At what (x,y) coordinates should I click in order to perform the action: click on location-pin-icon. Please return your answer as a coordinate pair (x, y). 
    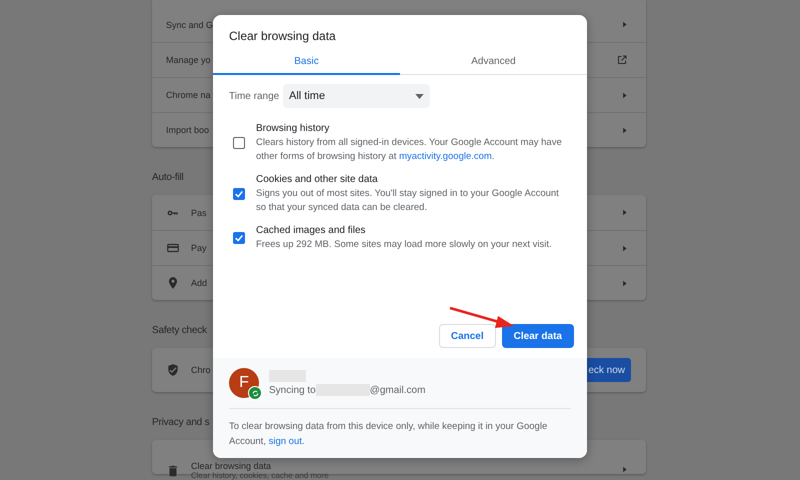
    Looking at the image, I should click on (173, 283).